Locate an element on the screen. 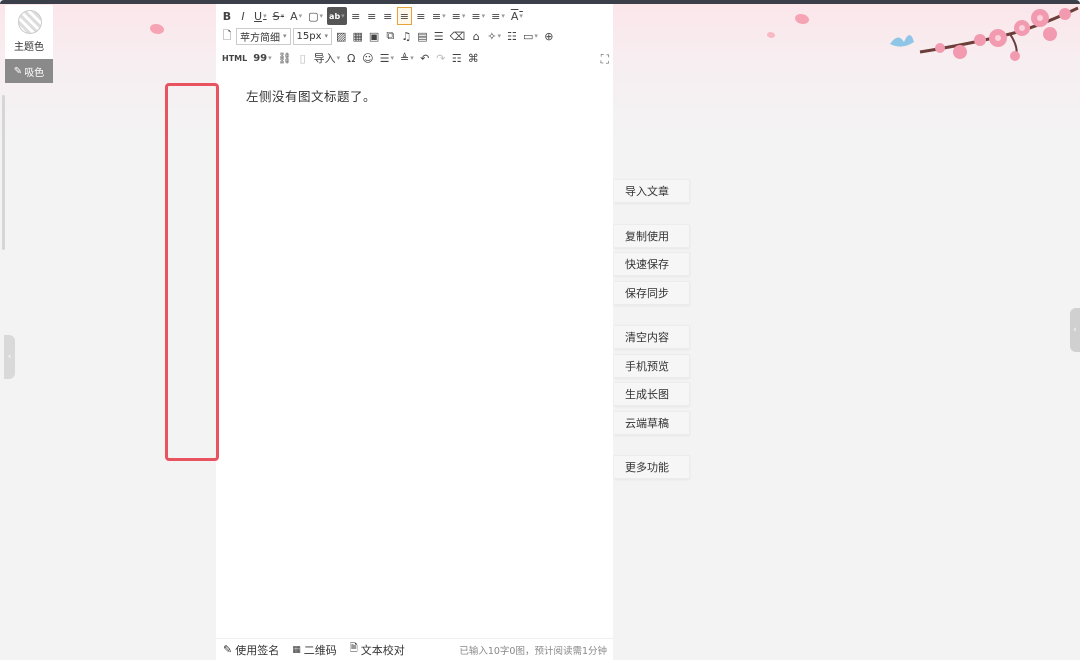  highlight-annotation-box is located at coordinates (192, 272).